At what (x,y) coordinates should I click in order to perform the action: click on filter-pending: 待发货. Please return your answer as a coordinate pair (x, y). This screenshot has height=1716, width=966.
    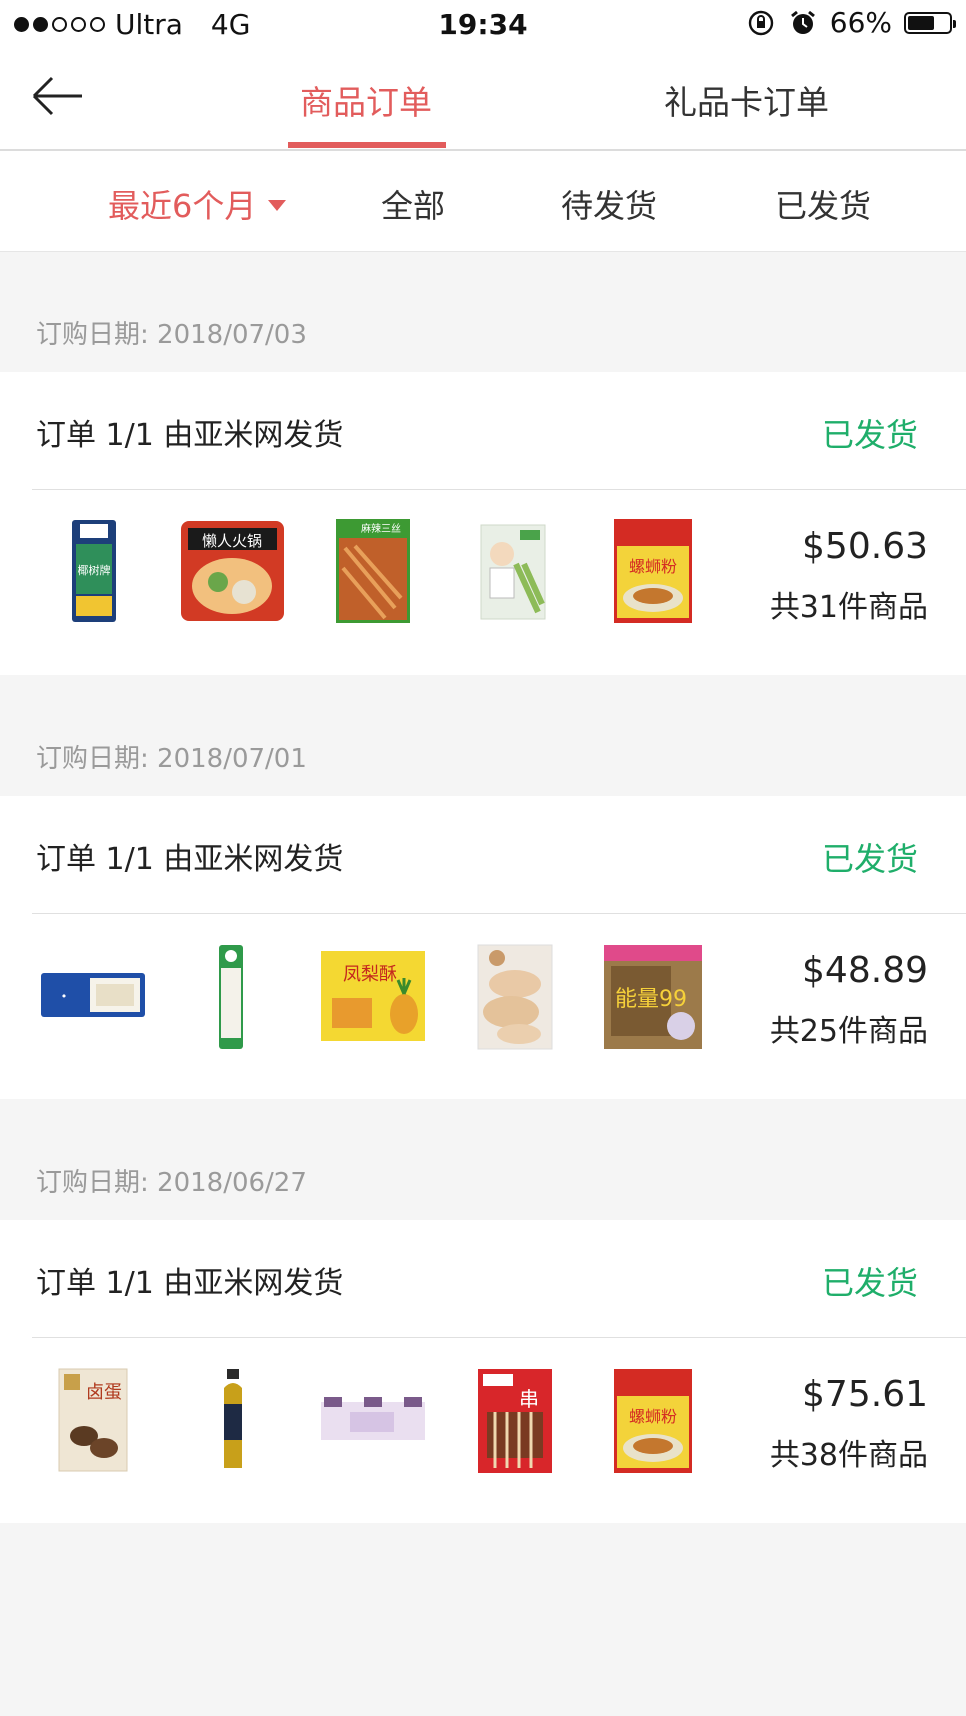
    Looking at the image, I should click on (609, 204).